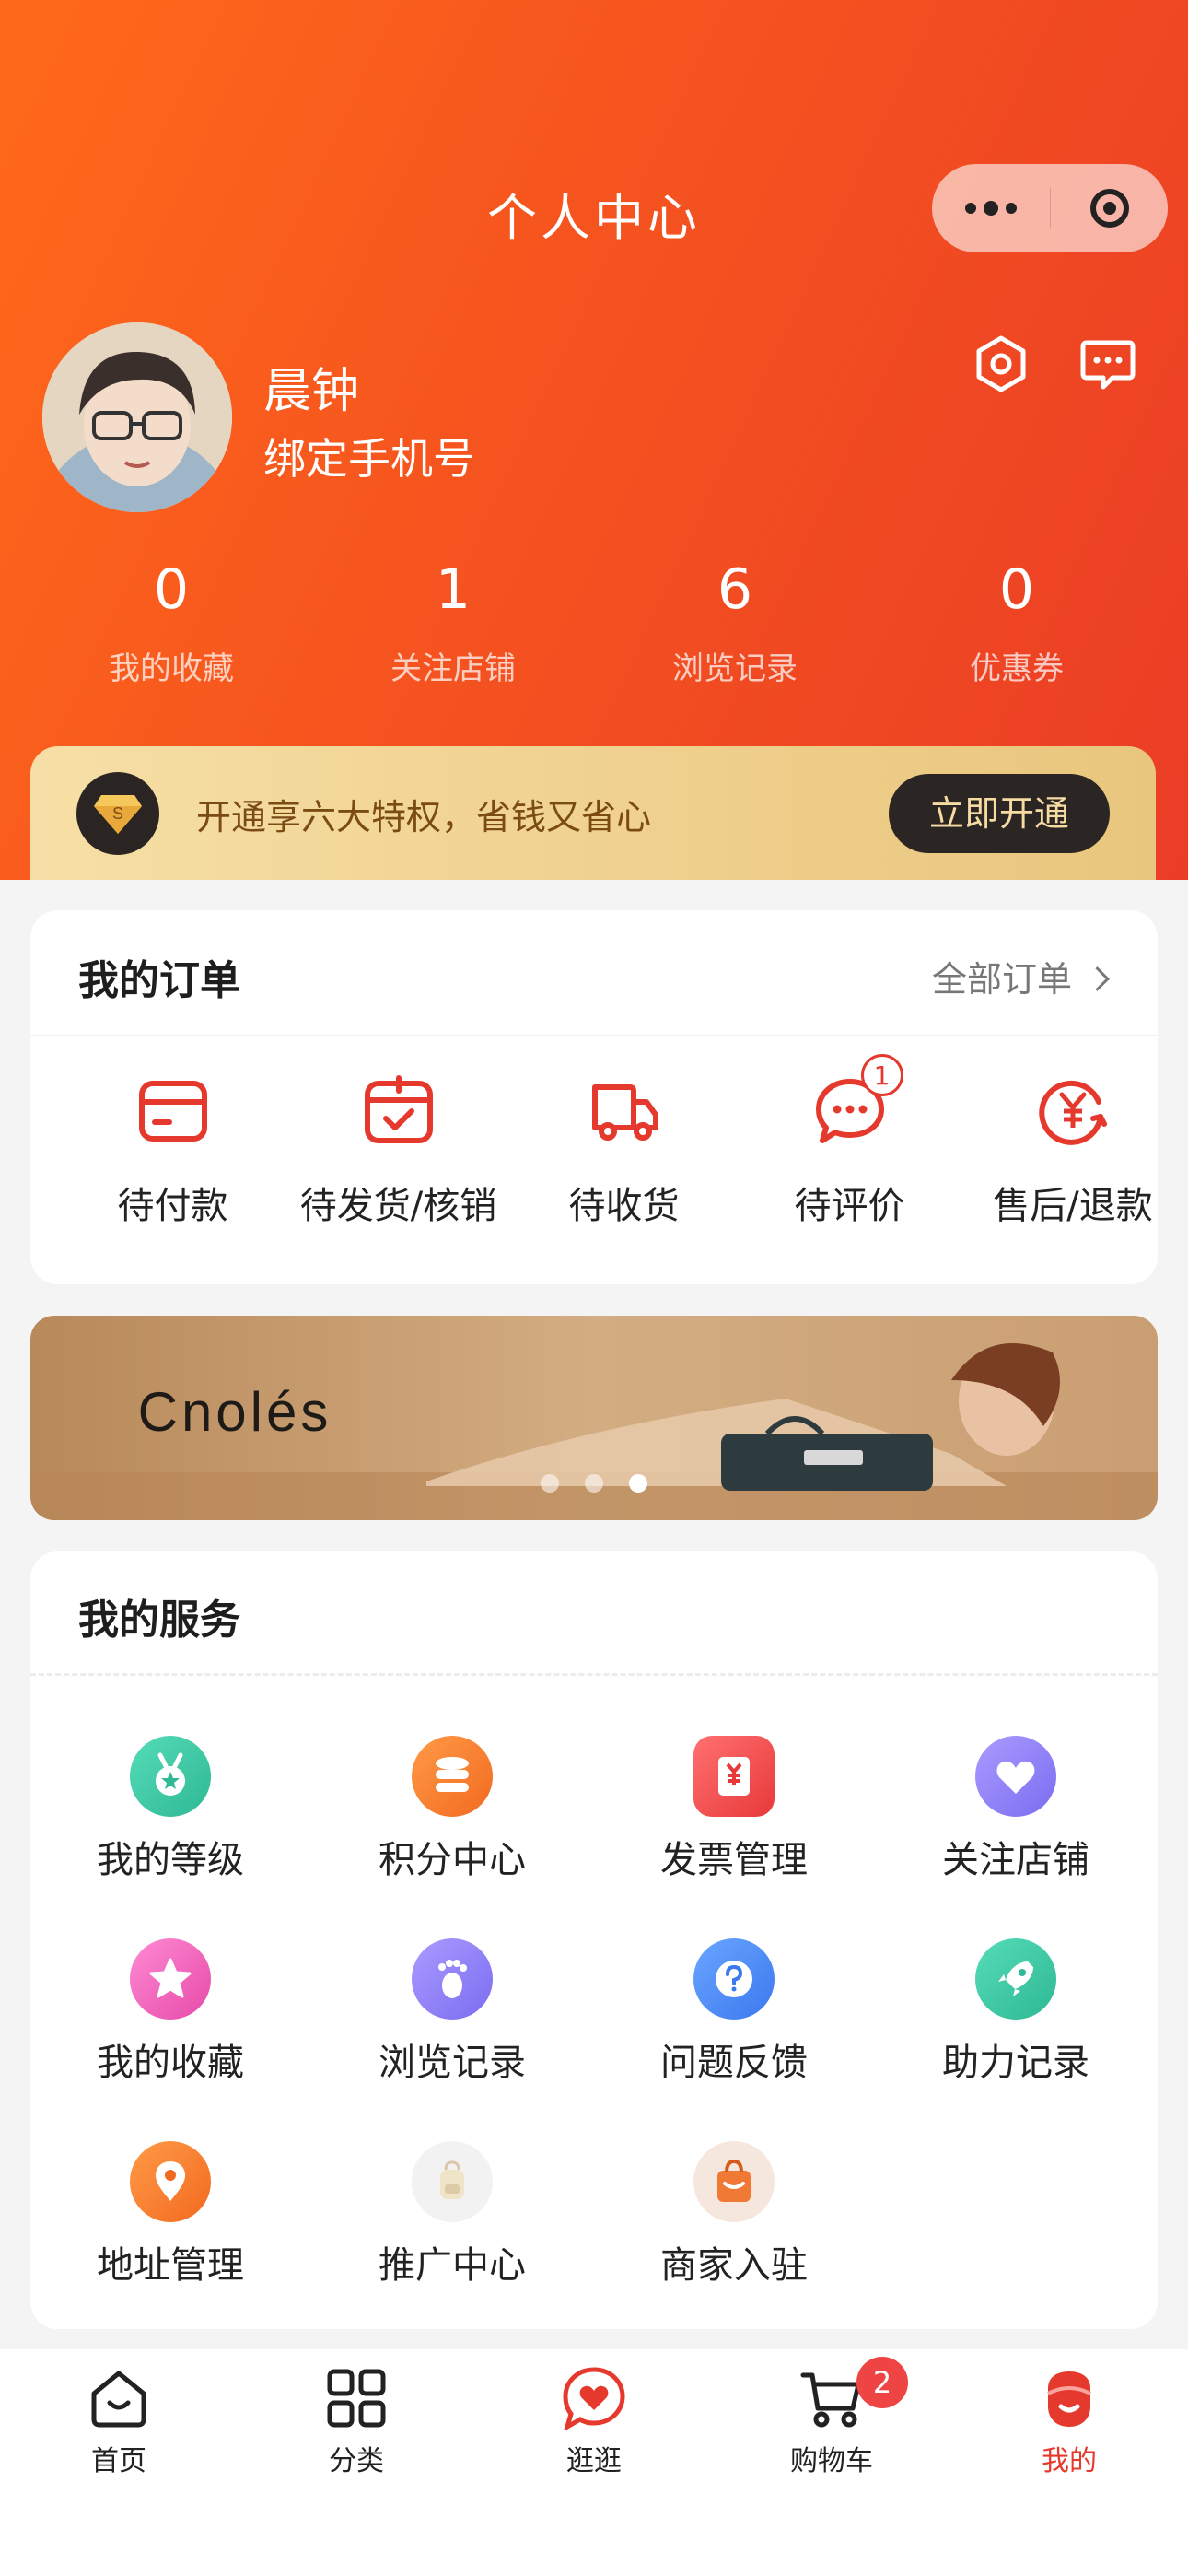 The image size is (1188, 2576). I want to click on bottom-tab-bar: 首页 分类 逛逛 2 购物车 我的, so click(594, 2462).